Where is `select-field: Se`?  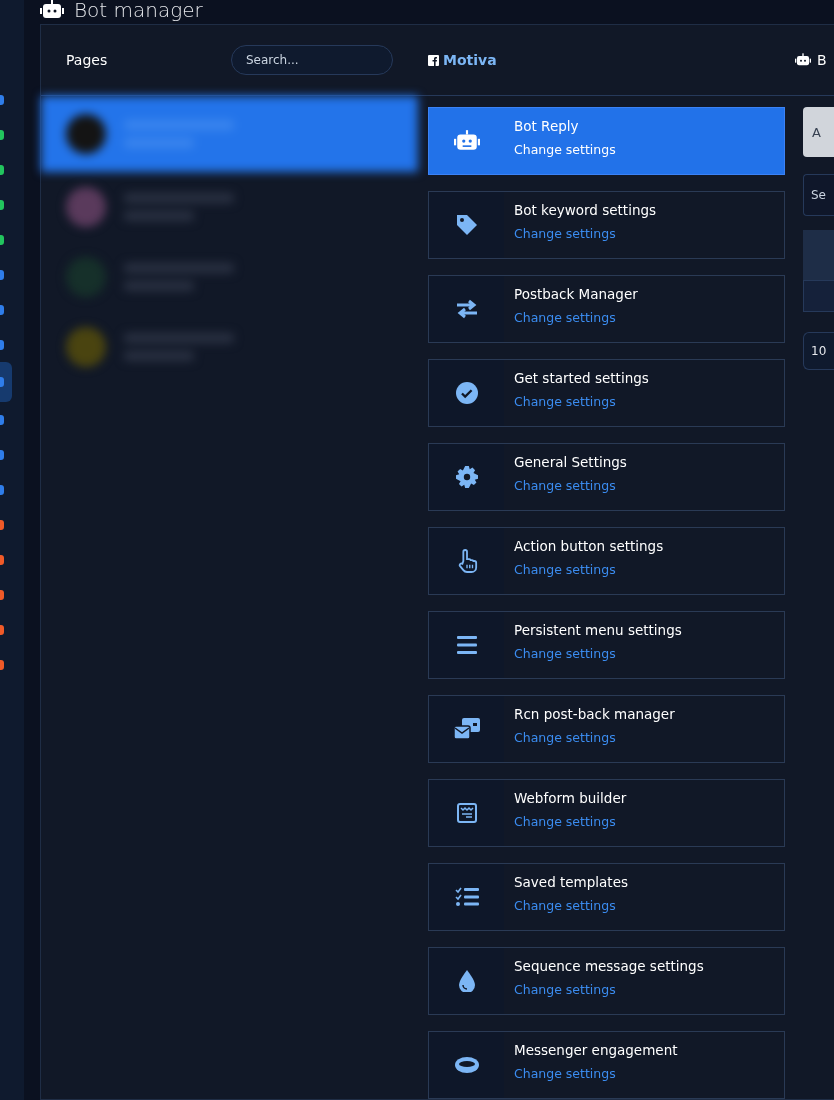 select-field: Se is located at coordinates (818, 195).